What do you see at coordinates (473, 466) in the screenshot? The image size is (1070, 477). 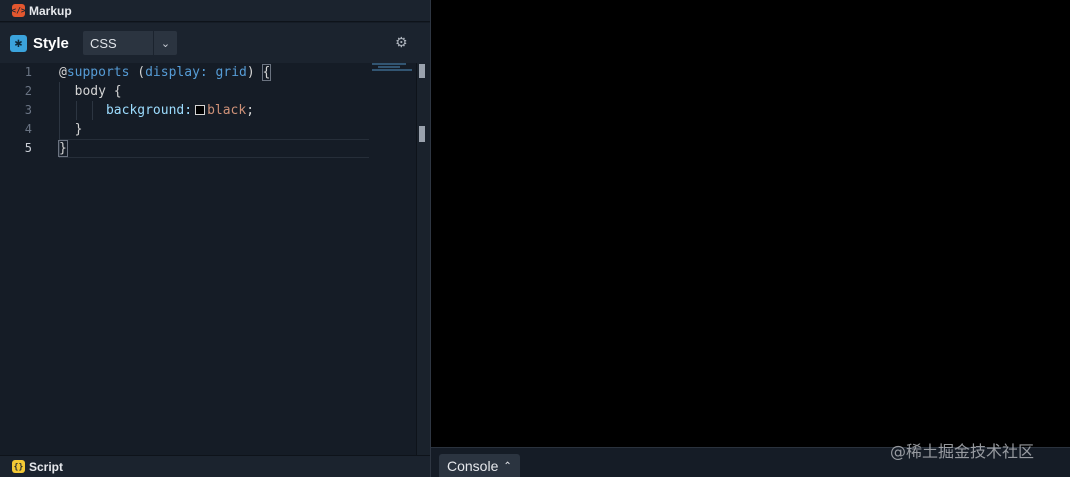 I see `console-label: Console` at bounding box center [473, 466].